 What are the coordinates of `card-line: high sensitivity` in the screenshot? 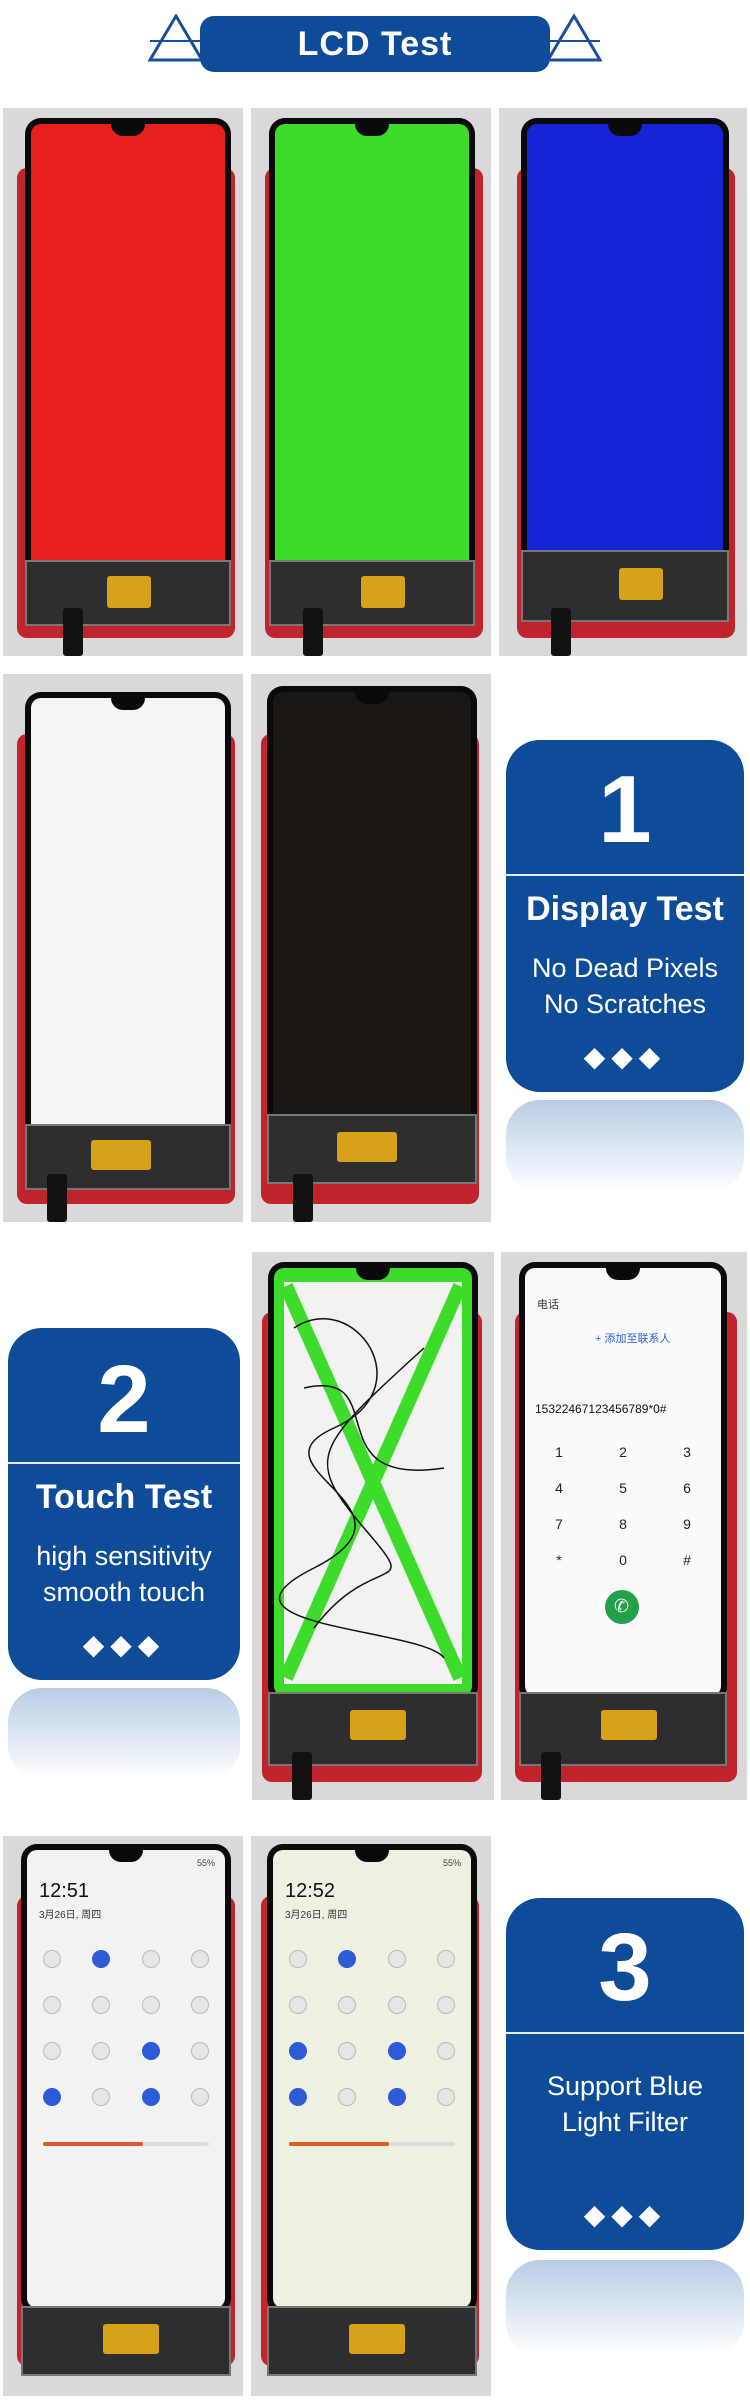 It's located at (124, 1556).